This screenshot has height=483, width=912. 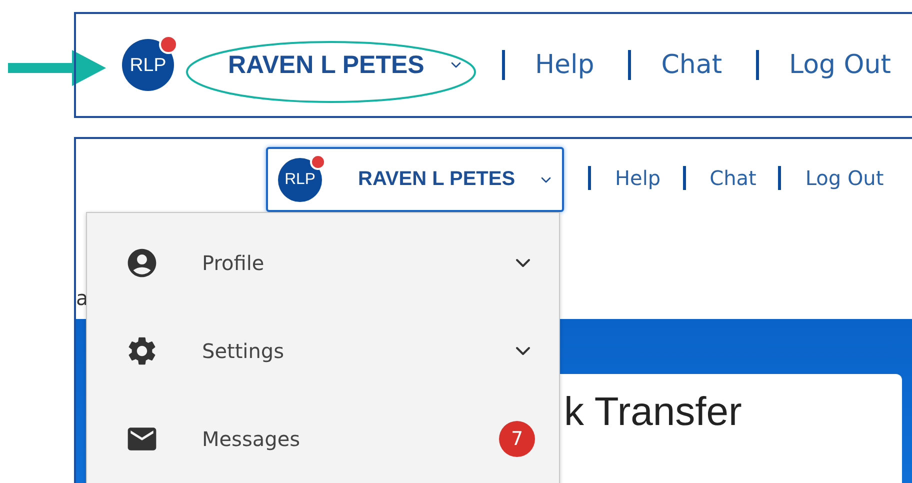 What do you see at coordinates (653, 412) in the screenshot?
I see `card-title: k Transfer` at bounding box center [653, 412].